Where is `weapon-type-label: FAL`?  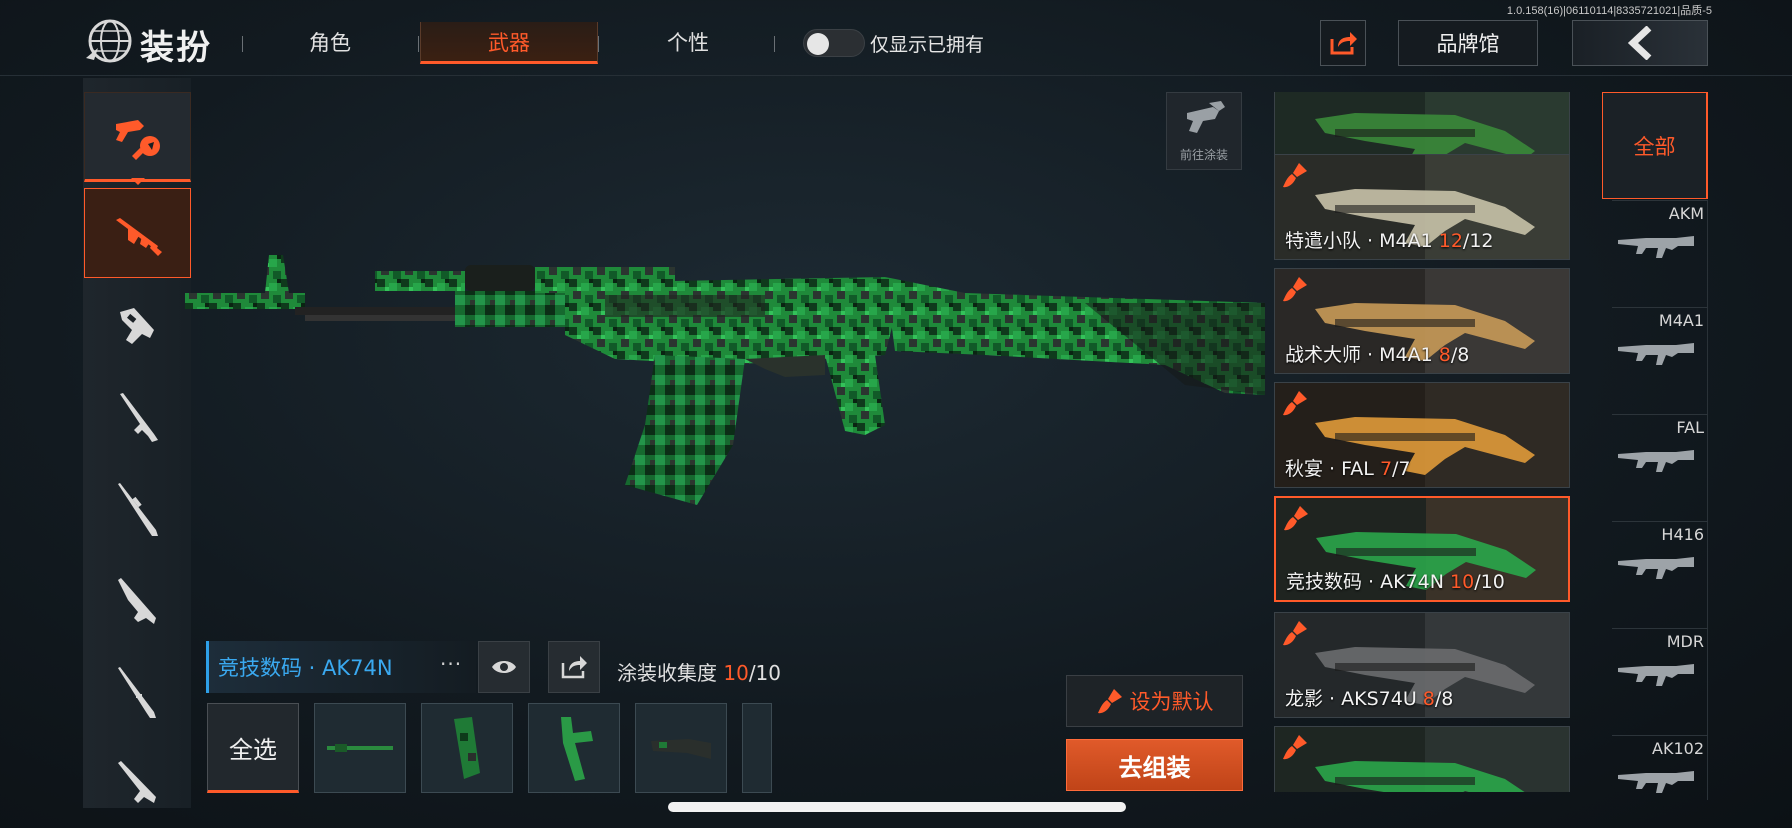
weapon-type-label: FAL is located at coordinates (1690, 427).